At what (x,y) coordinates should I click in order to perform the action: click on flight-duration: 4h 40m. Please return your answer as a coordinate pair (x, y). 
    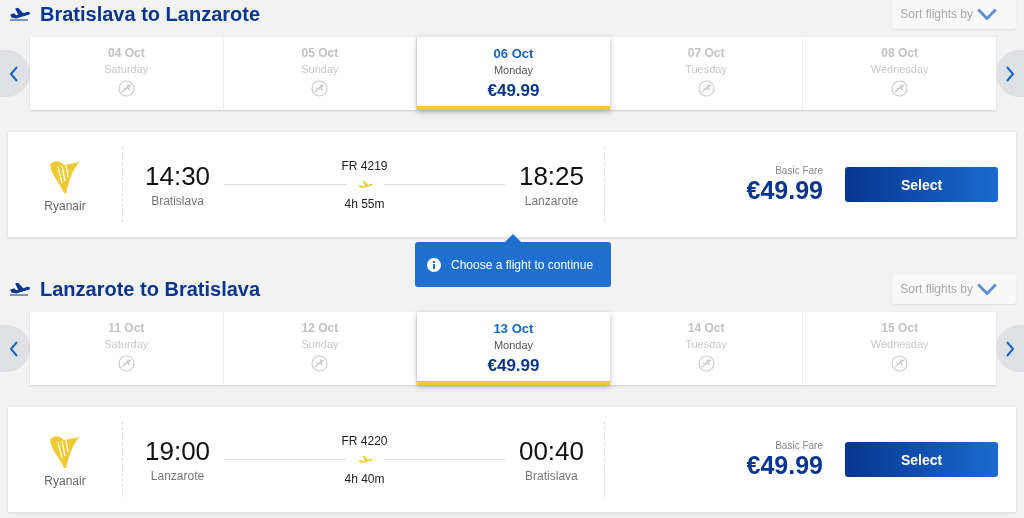
    Looking at the image, I should click on (364, 478).